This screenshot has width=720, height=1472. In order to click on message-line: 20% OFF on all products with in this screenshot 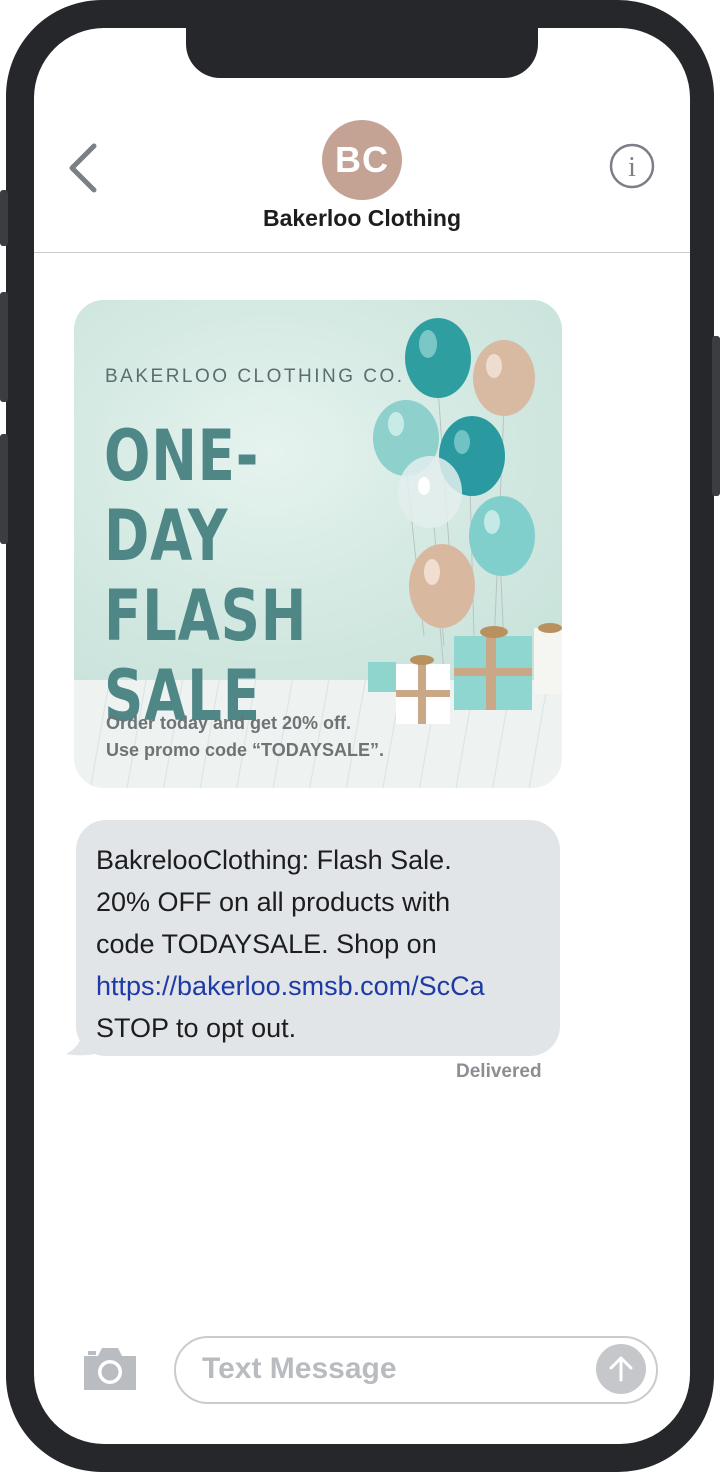, I will do `click(273, 902)`.